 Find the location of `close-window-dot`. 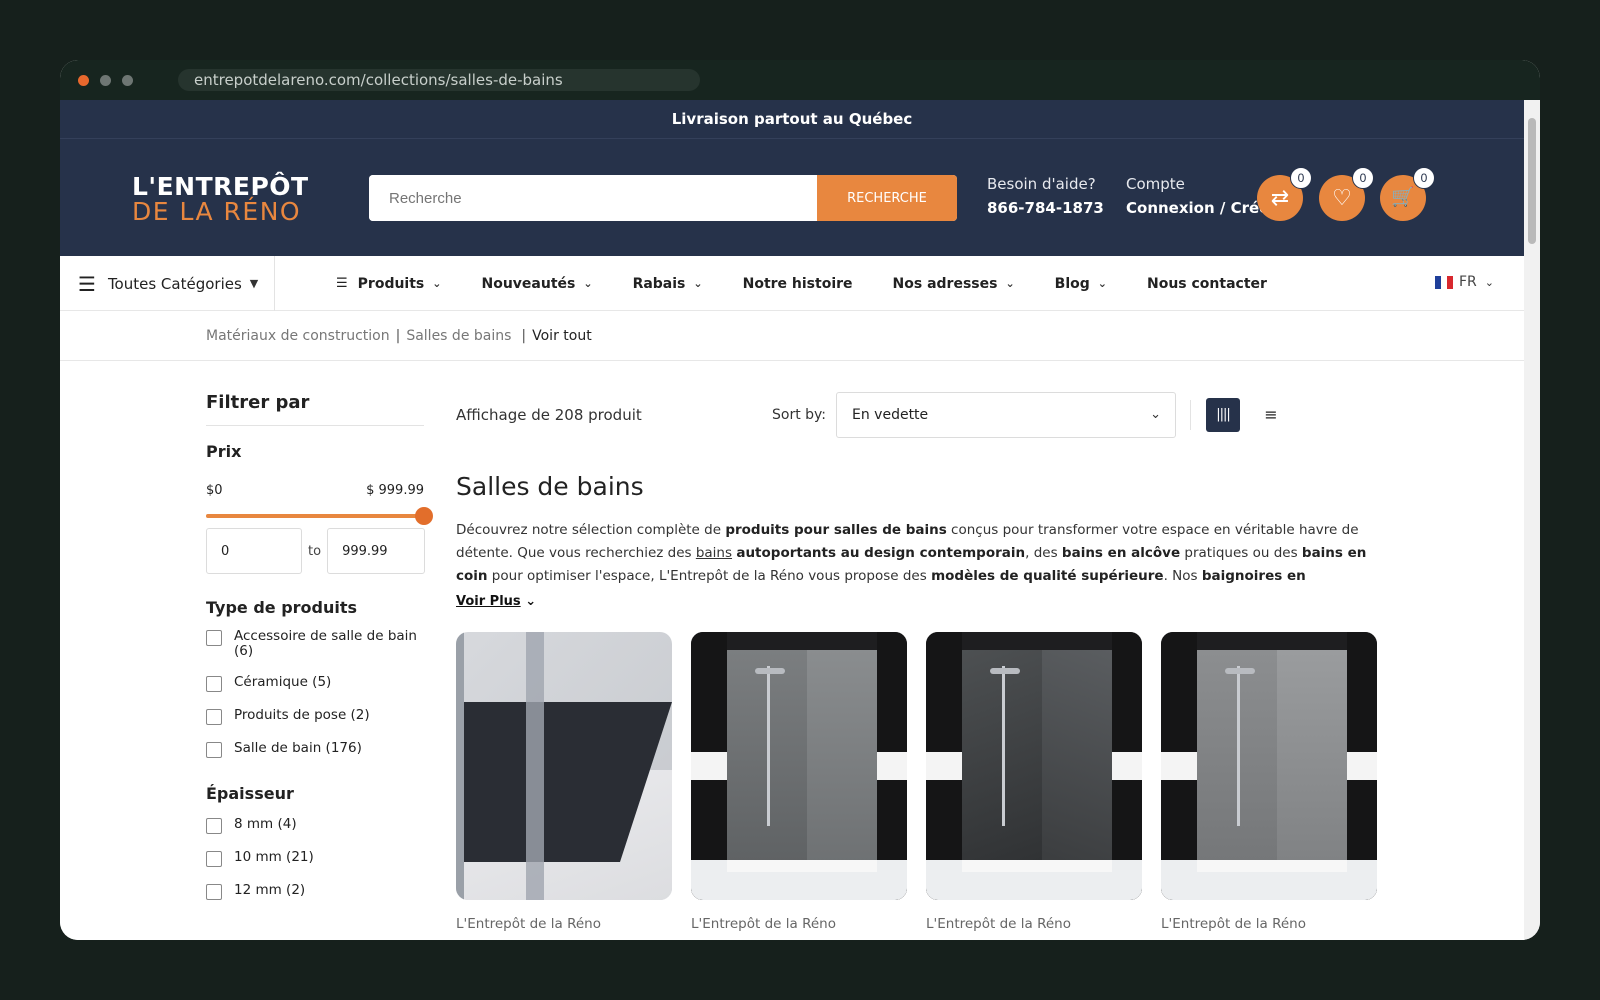

close-window-dot is located at coordinates (83, 80).